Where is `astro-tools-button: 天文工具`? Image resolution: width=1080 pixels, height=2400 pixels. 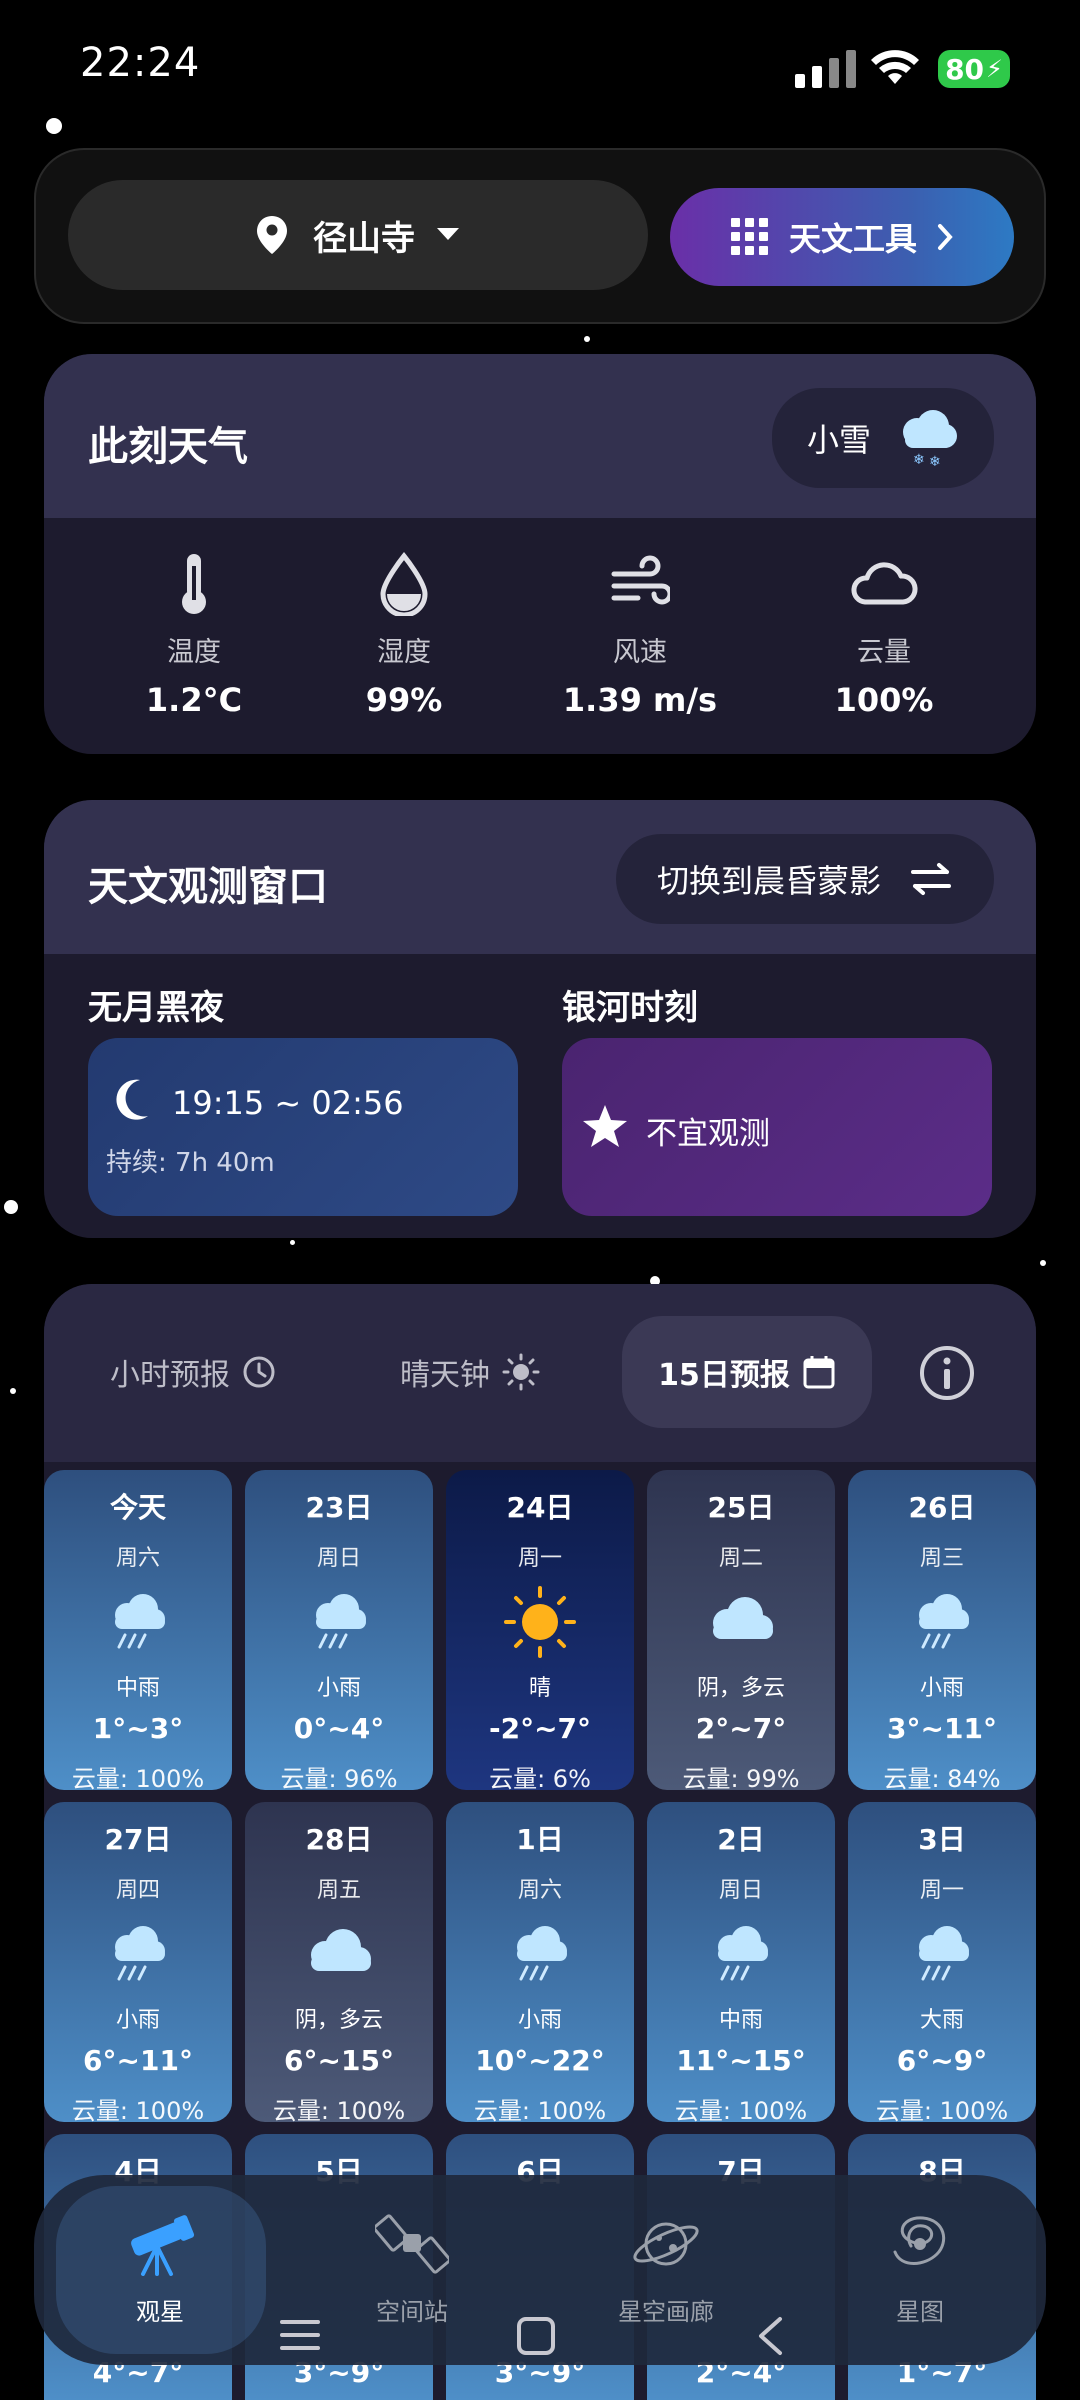 astro-tools-button: 天文工具 is located at coordinates (842, 237).